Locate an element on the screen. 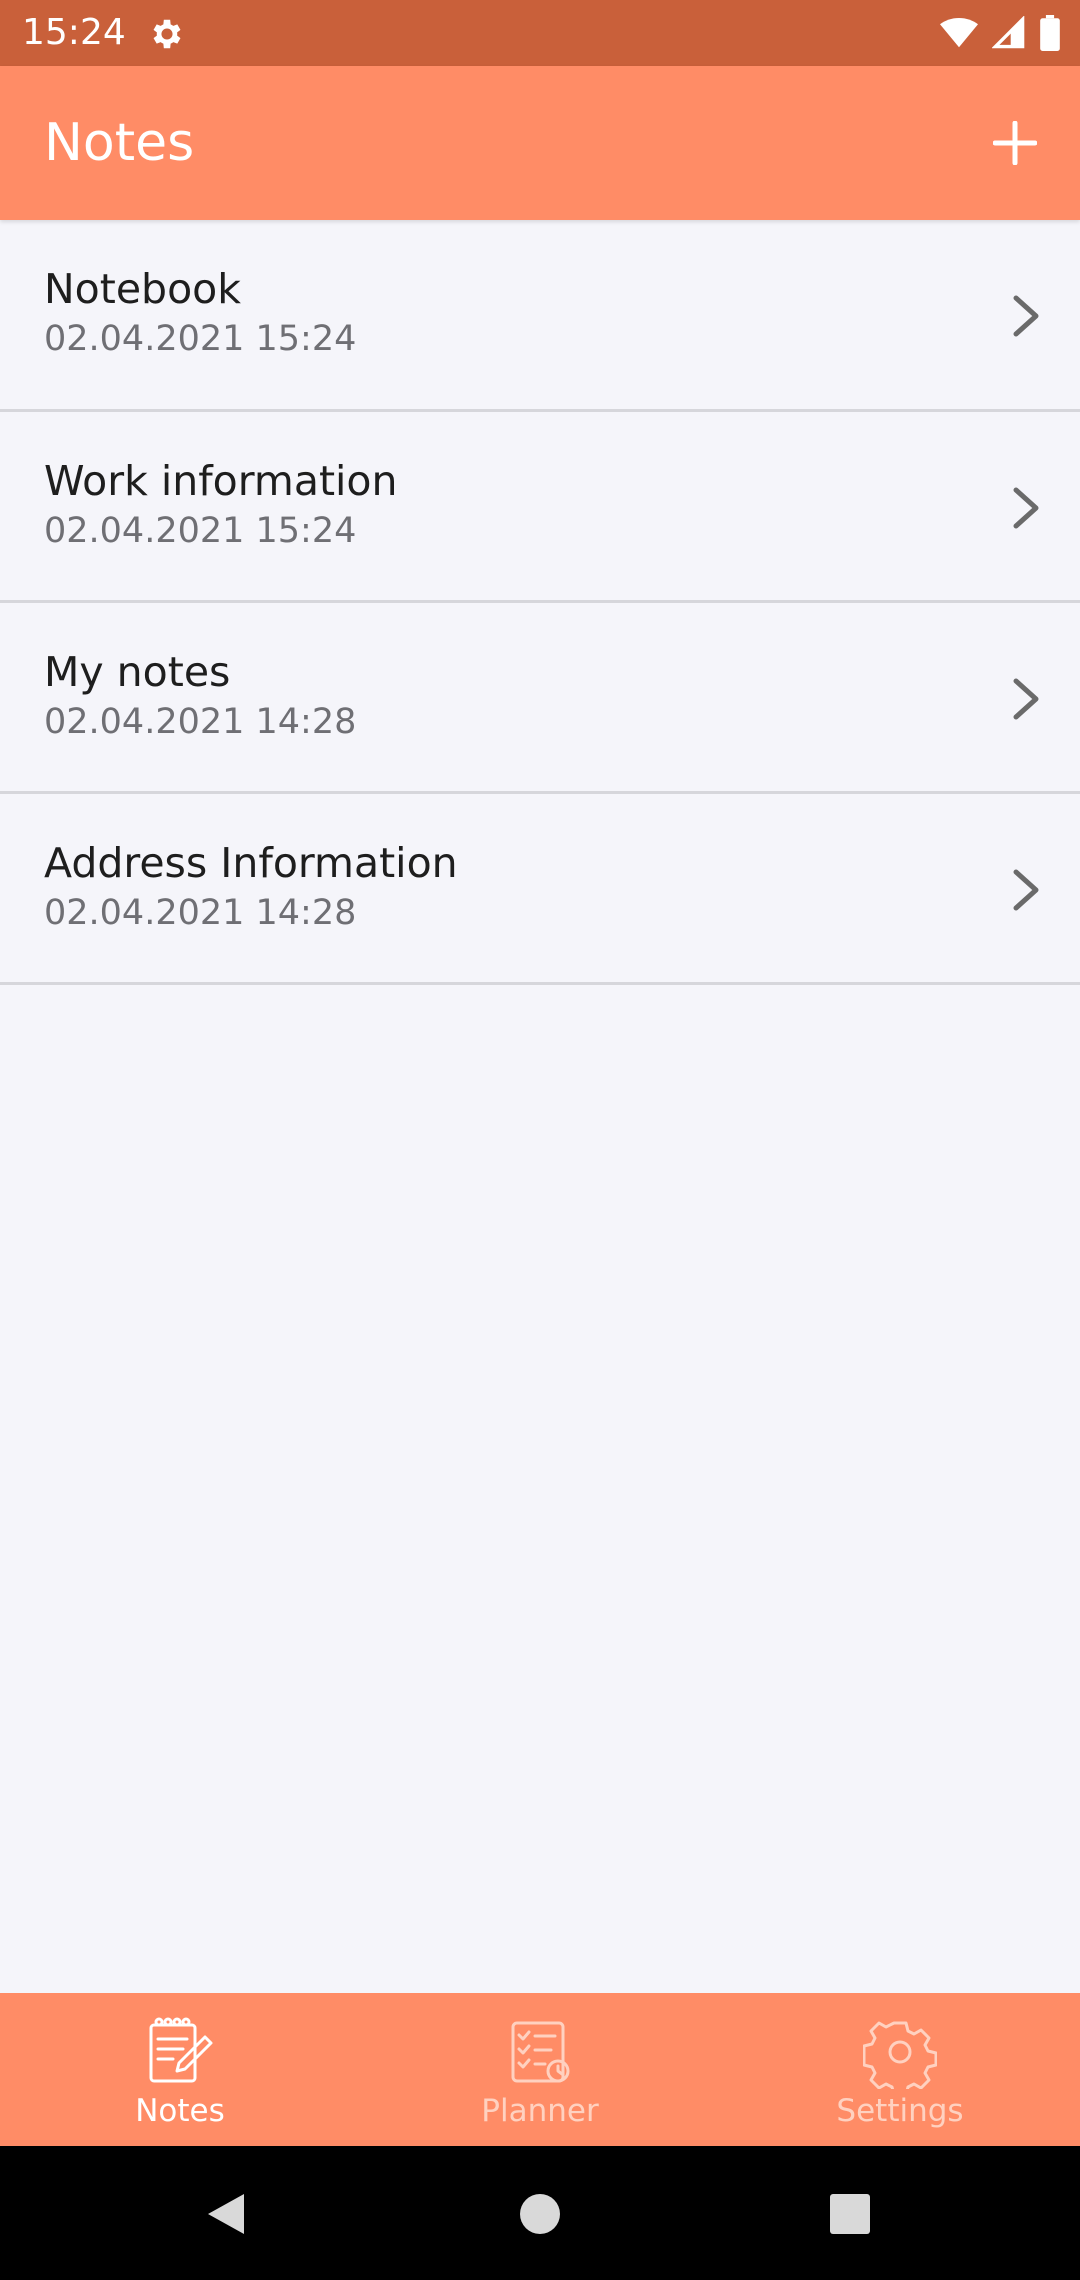 Image resolution: width=1080 pixels, height=2280 pixels. recents-icon is located at coordinates (850, 2214).